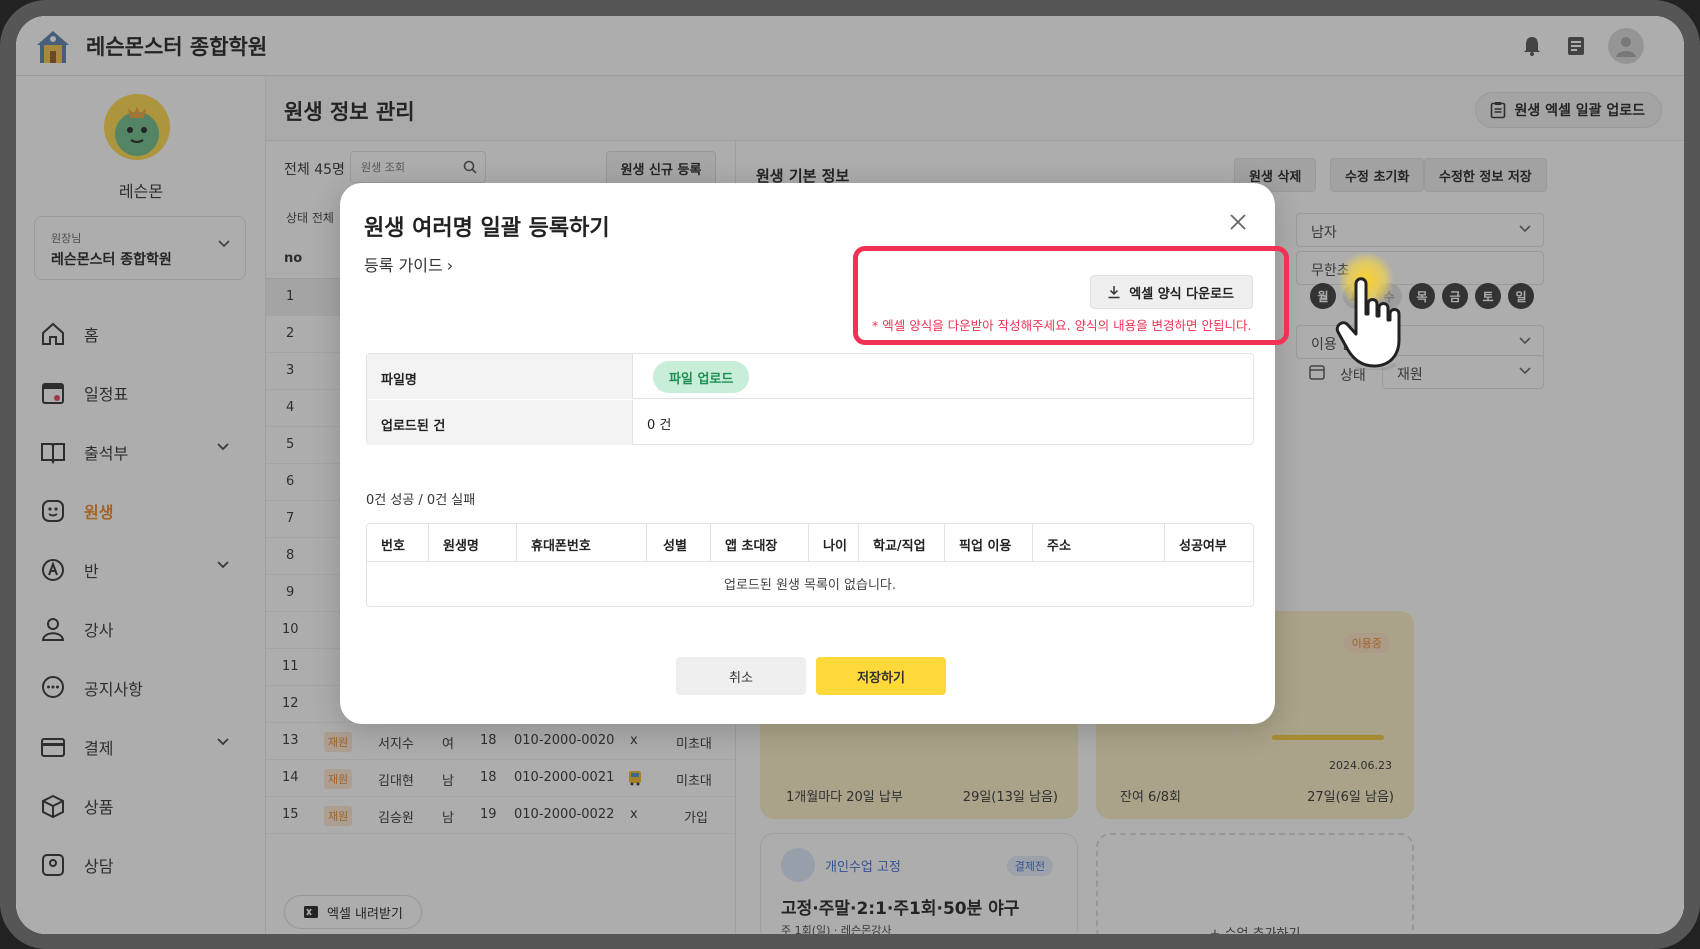 The height and width of the screenshot is (949, 1700). What do you see at coordinates (741, 676) in the screenshot?
I see `cancel-button: 취소` at bounding box center [741, 676].